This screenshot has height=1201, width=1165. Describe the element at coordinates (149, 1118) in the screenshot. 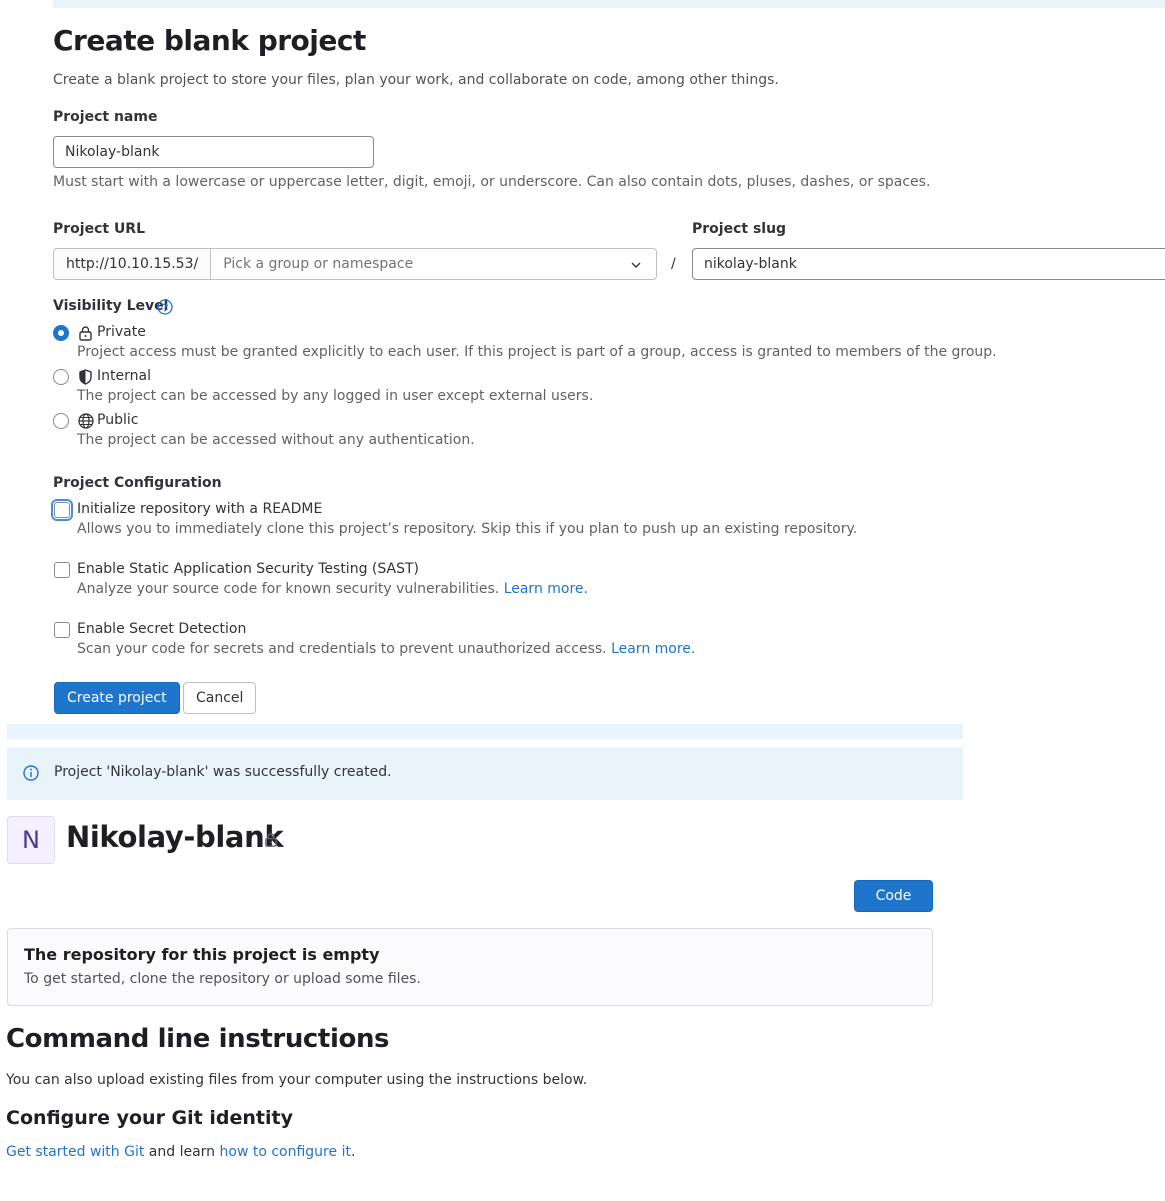

I see `git-identity-title: Configure your Git identity` at that location.